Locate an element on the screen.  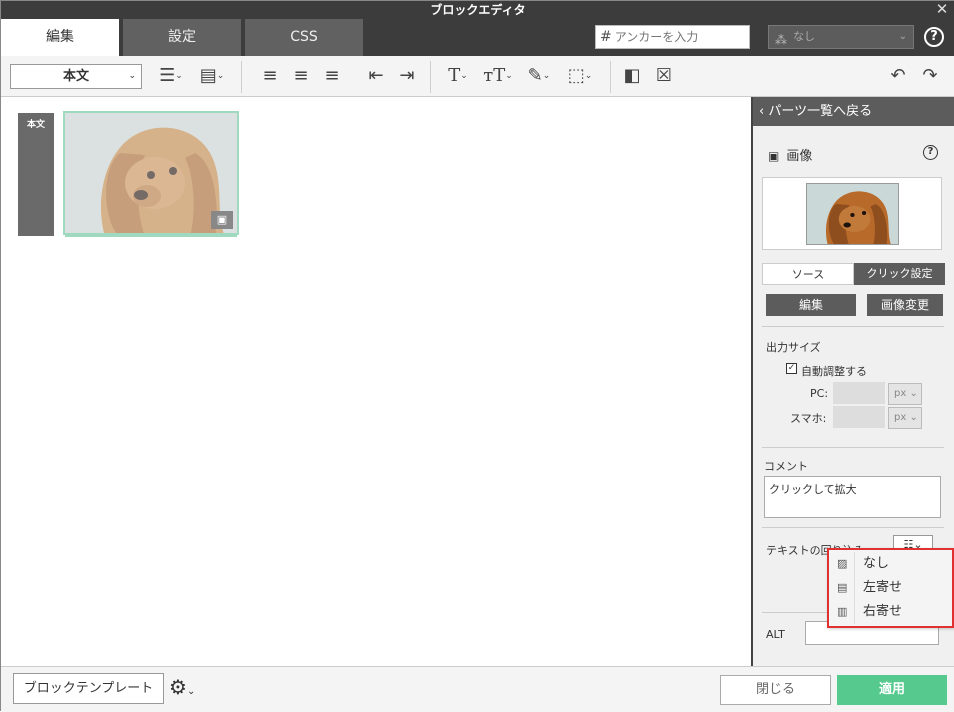
tab-edit: 編集 is located at coordinates (61, 37).